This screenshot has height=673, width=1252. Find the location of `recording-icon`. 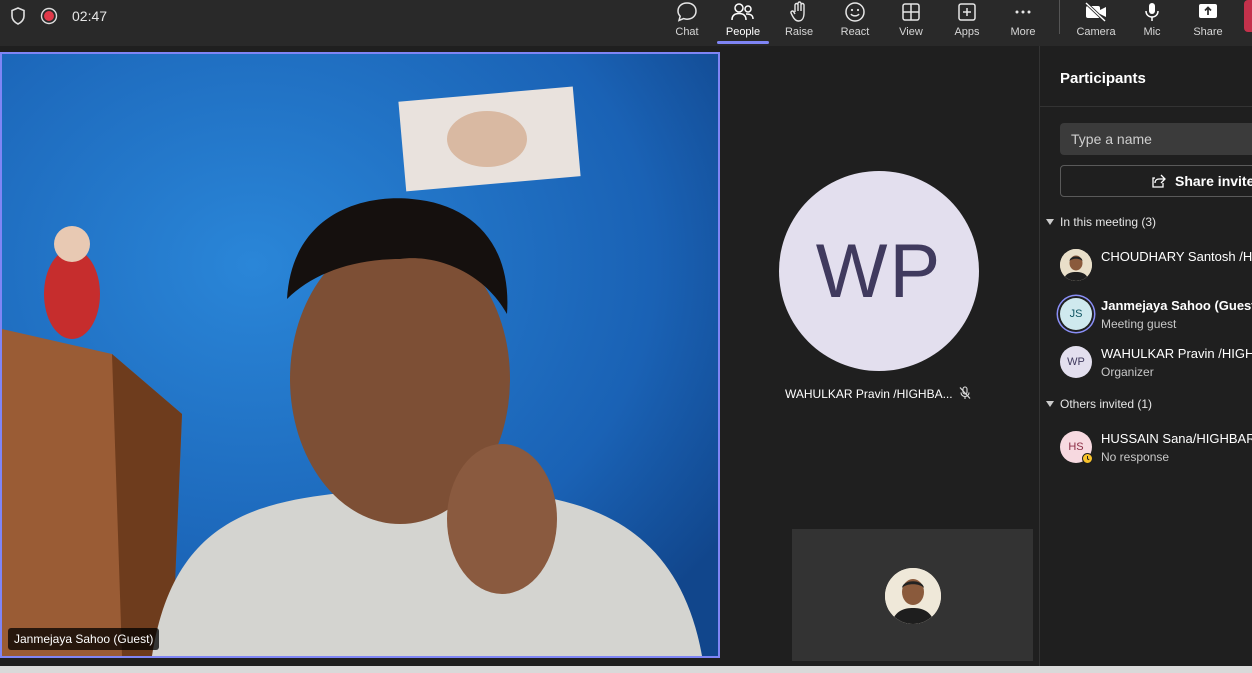

recording-icon is located at coordinates (49, 16).